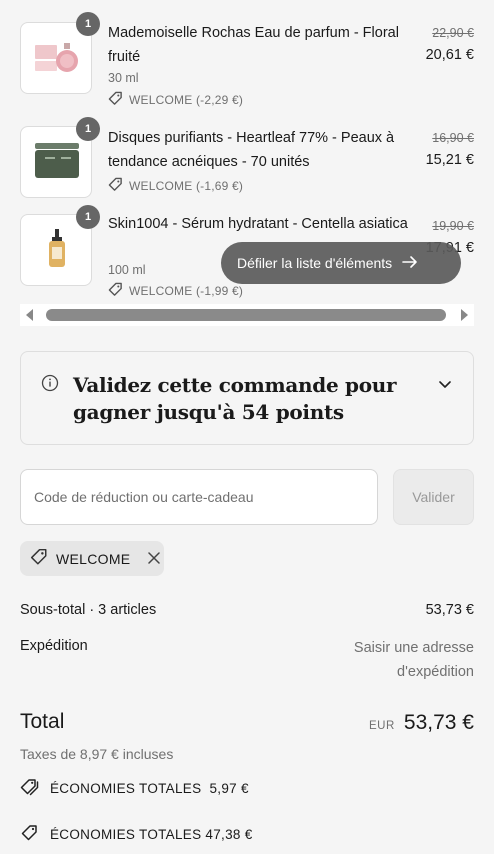 The height and width of the screenshot is (854, 494). I want to click on arrow-right-icon, so click(410, 263).